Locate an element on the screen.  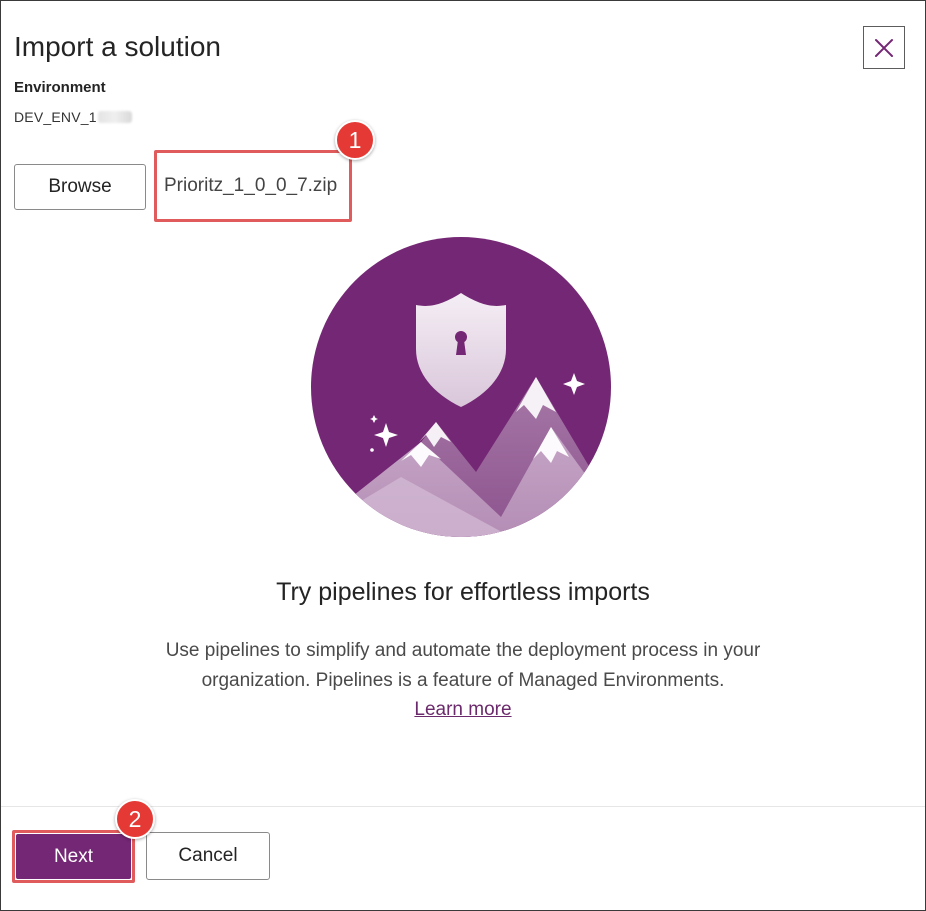
environment-value: DEV_ENV_1 is located at coordinates (73, 117).